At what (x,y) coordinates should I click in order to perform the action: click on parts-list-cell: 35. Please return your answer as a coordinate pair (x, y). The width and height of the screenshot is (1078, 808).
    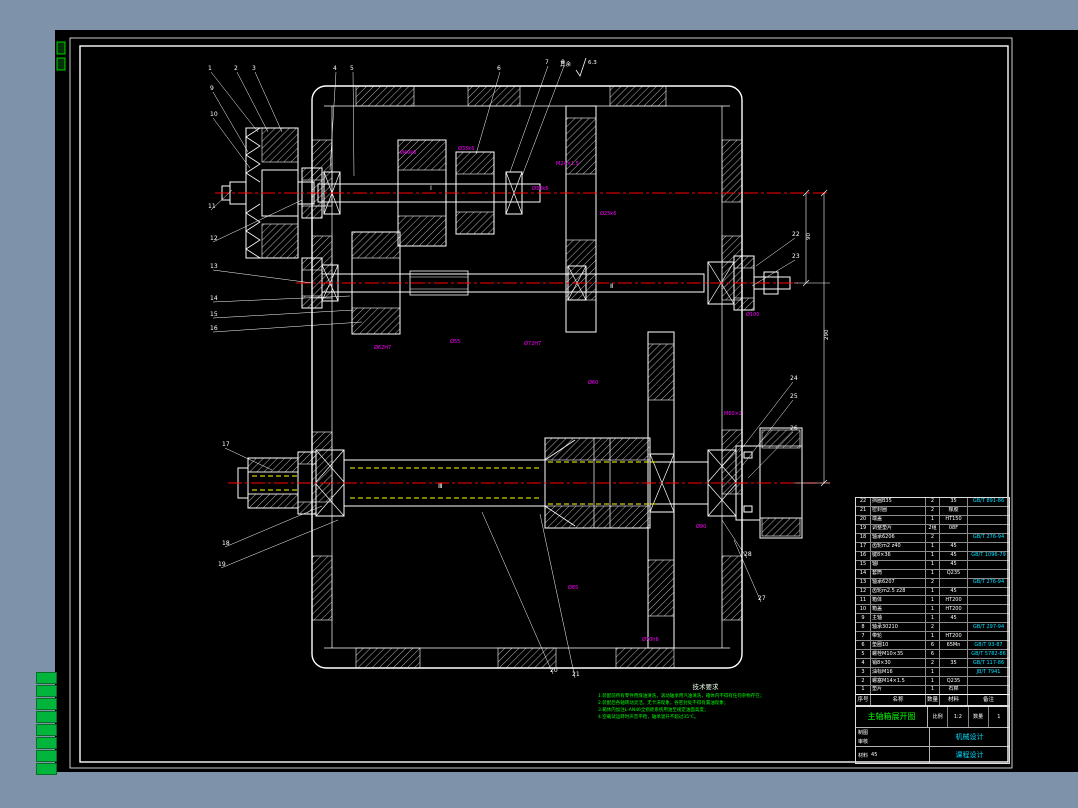
    Looking at the image, I should click on (954, 502).